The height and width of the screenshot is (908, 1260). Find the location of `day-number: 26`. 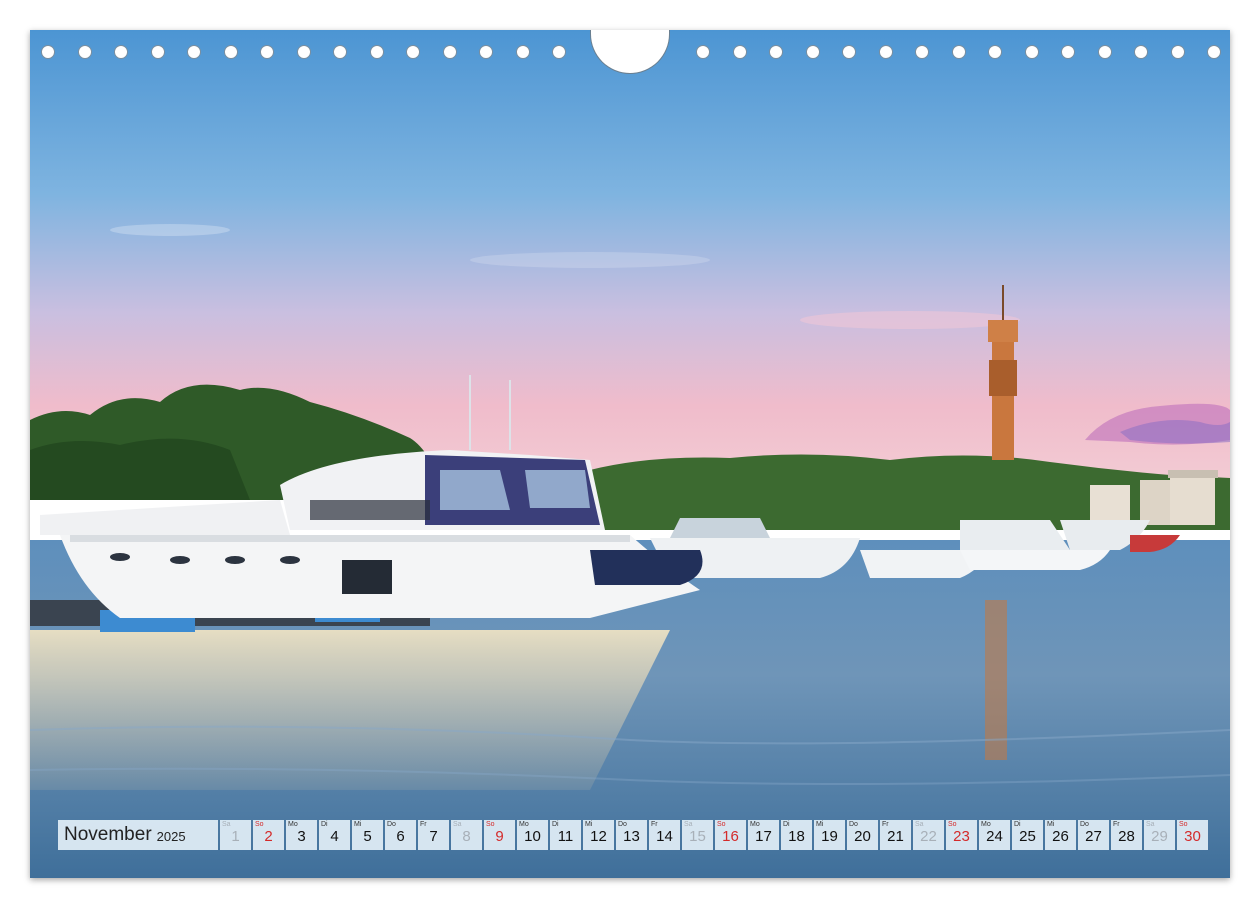

day-number: 26 is located at coordinates (1060, 836).